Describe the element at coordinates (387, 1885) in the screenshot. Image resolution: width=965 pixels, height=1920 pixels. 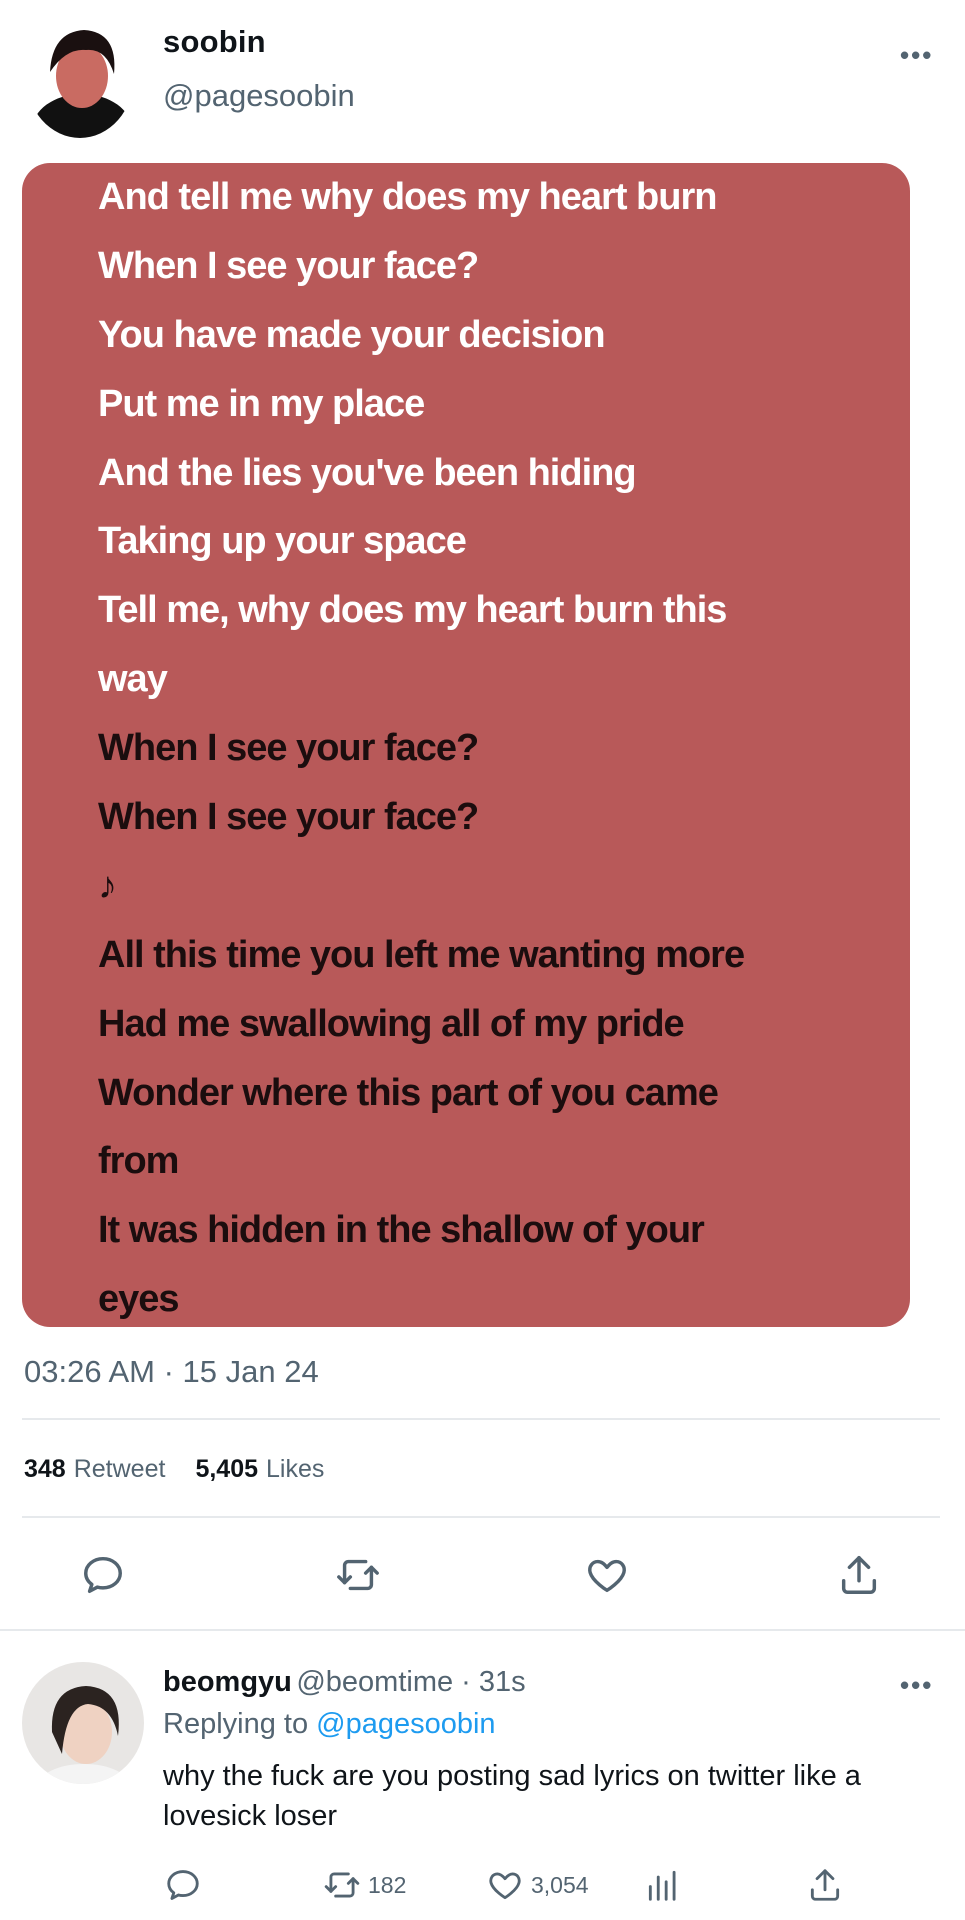
I see `reply-retweet-count: 182` at that location.